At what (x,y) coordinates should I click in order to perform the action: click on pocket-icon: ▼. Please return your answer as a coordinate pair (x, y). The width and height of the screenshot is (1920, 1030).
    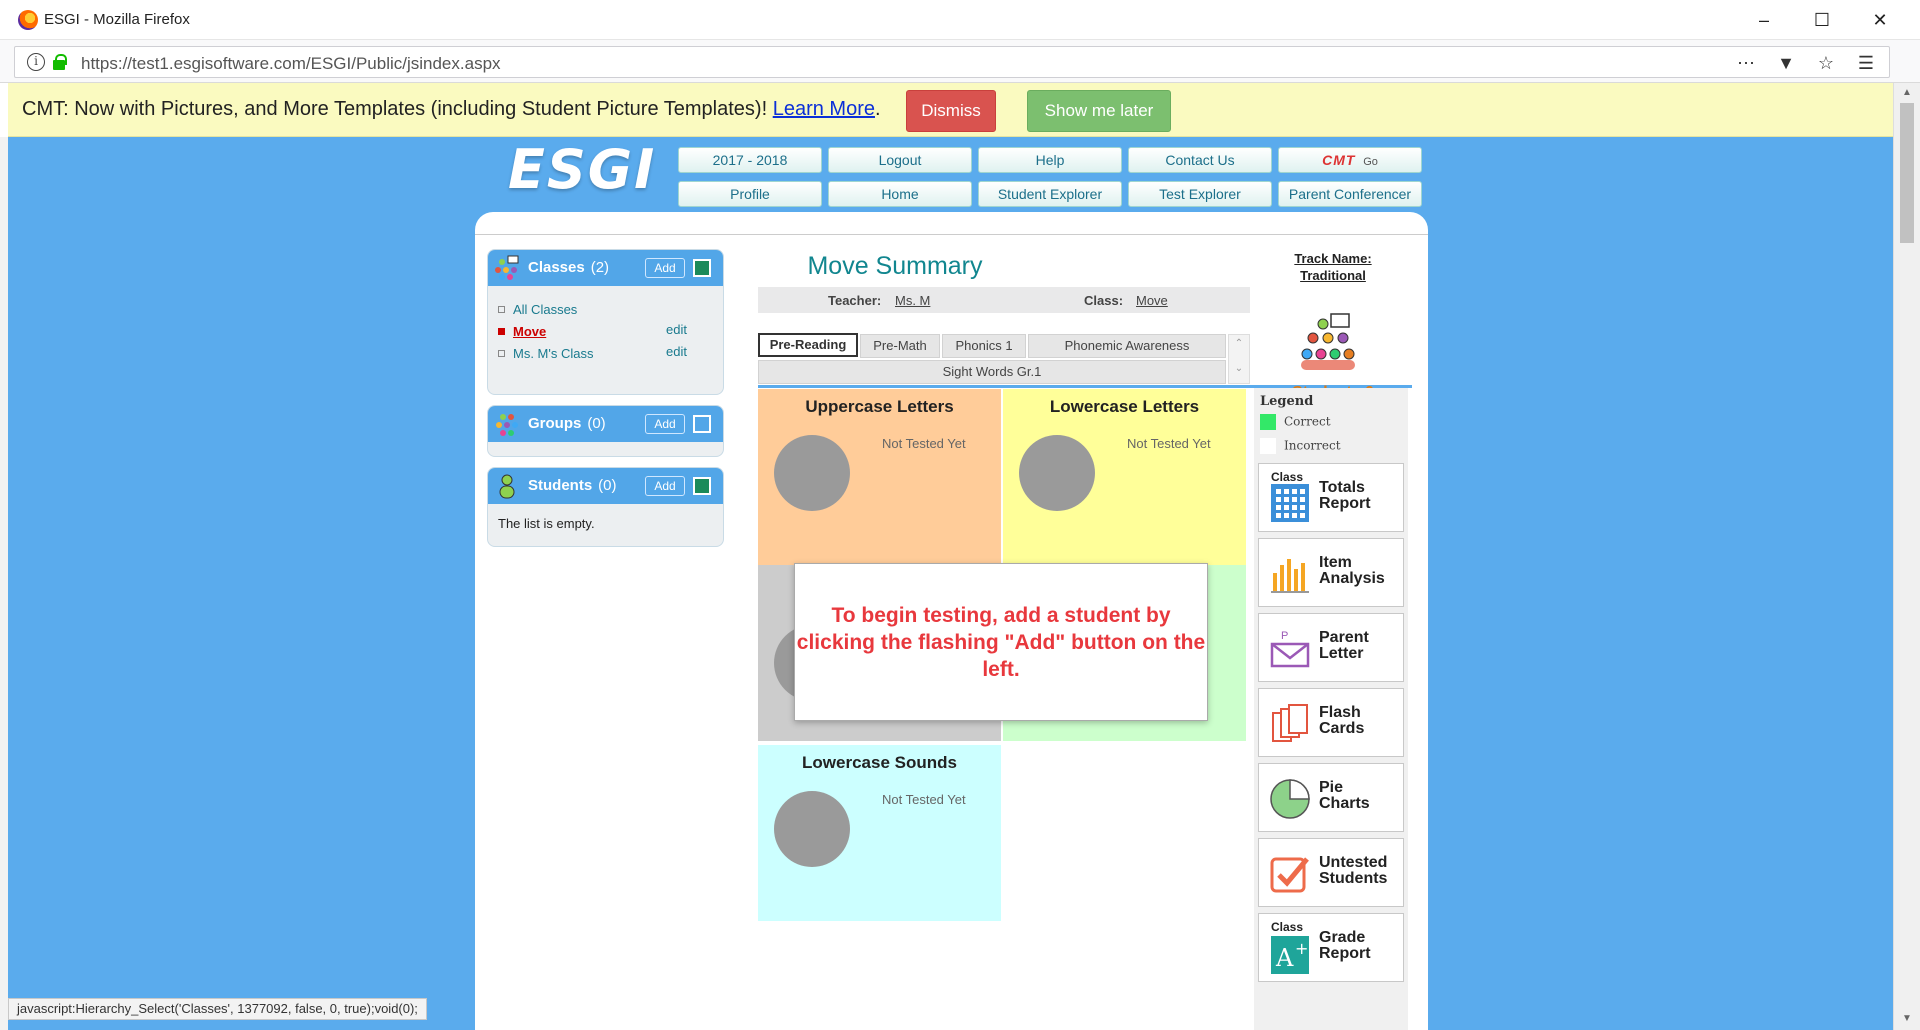
    Looking at the image, I should click on (1786, 63).